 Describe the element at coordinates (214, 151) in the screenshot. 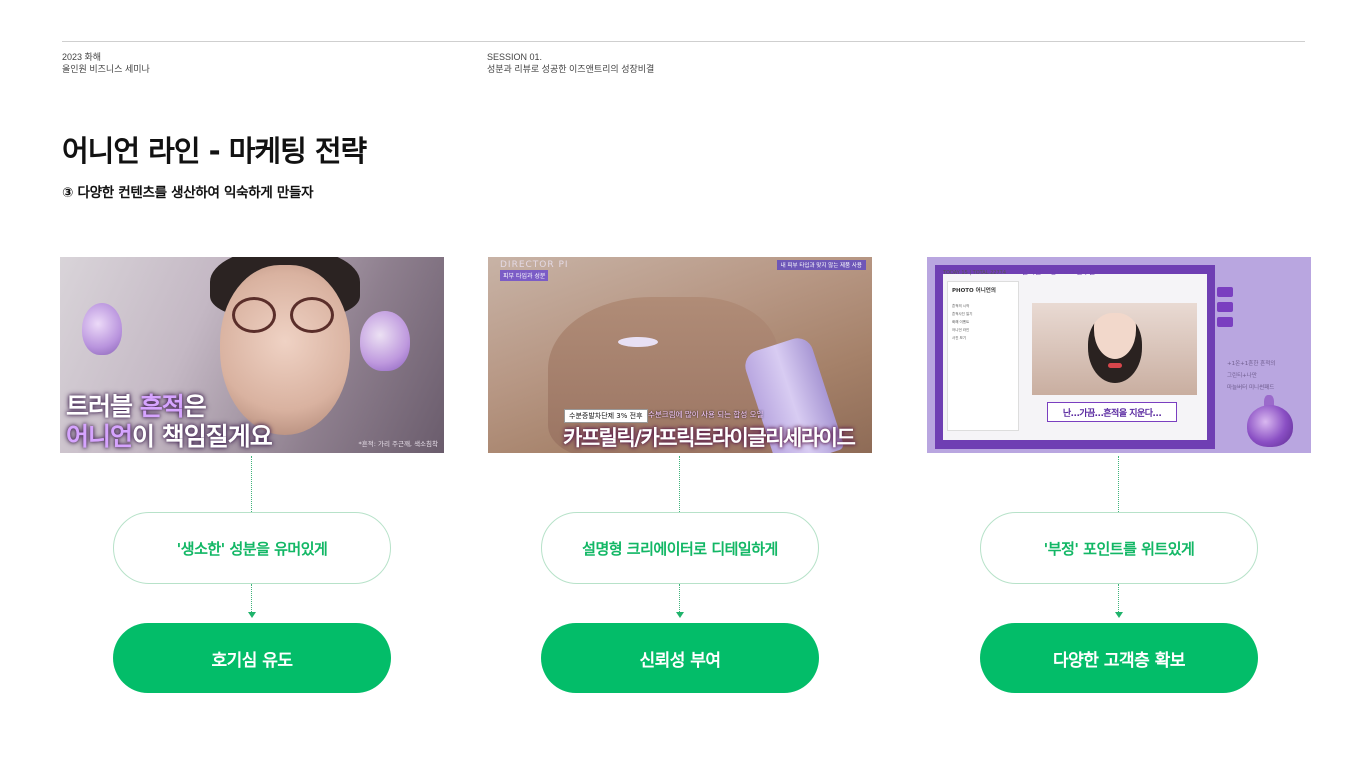

I see `page-title: 어니언 라인 - 마케팅 전략` at that location.